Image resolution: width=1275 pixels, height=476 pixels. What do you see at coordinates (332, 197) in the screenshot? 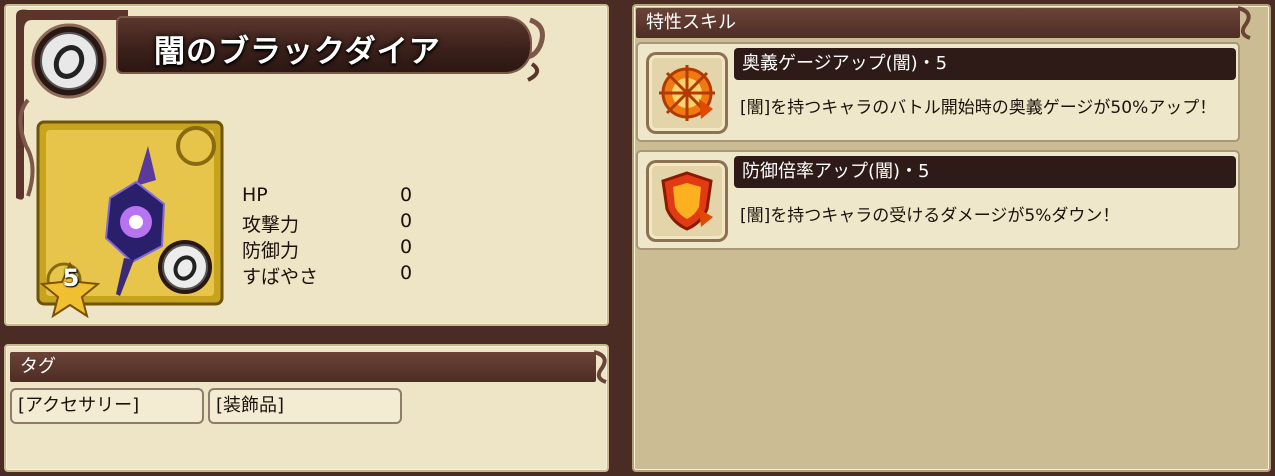
I see `stat-row-hp: HP 0` at bounding box center [332, 197].